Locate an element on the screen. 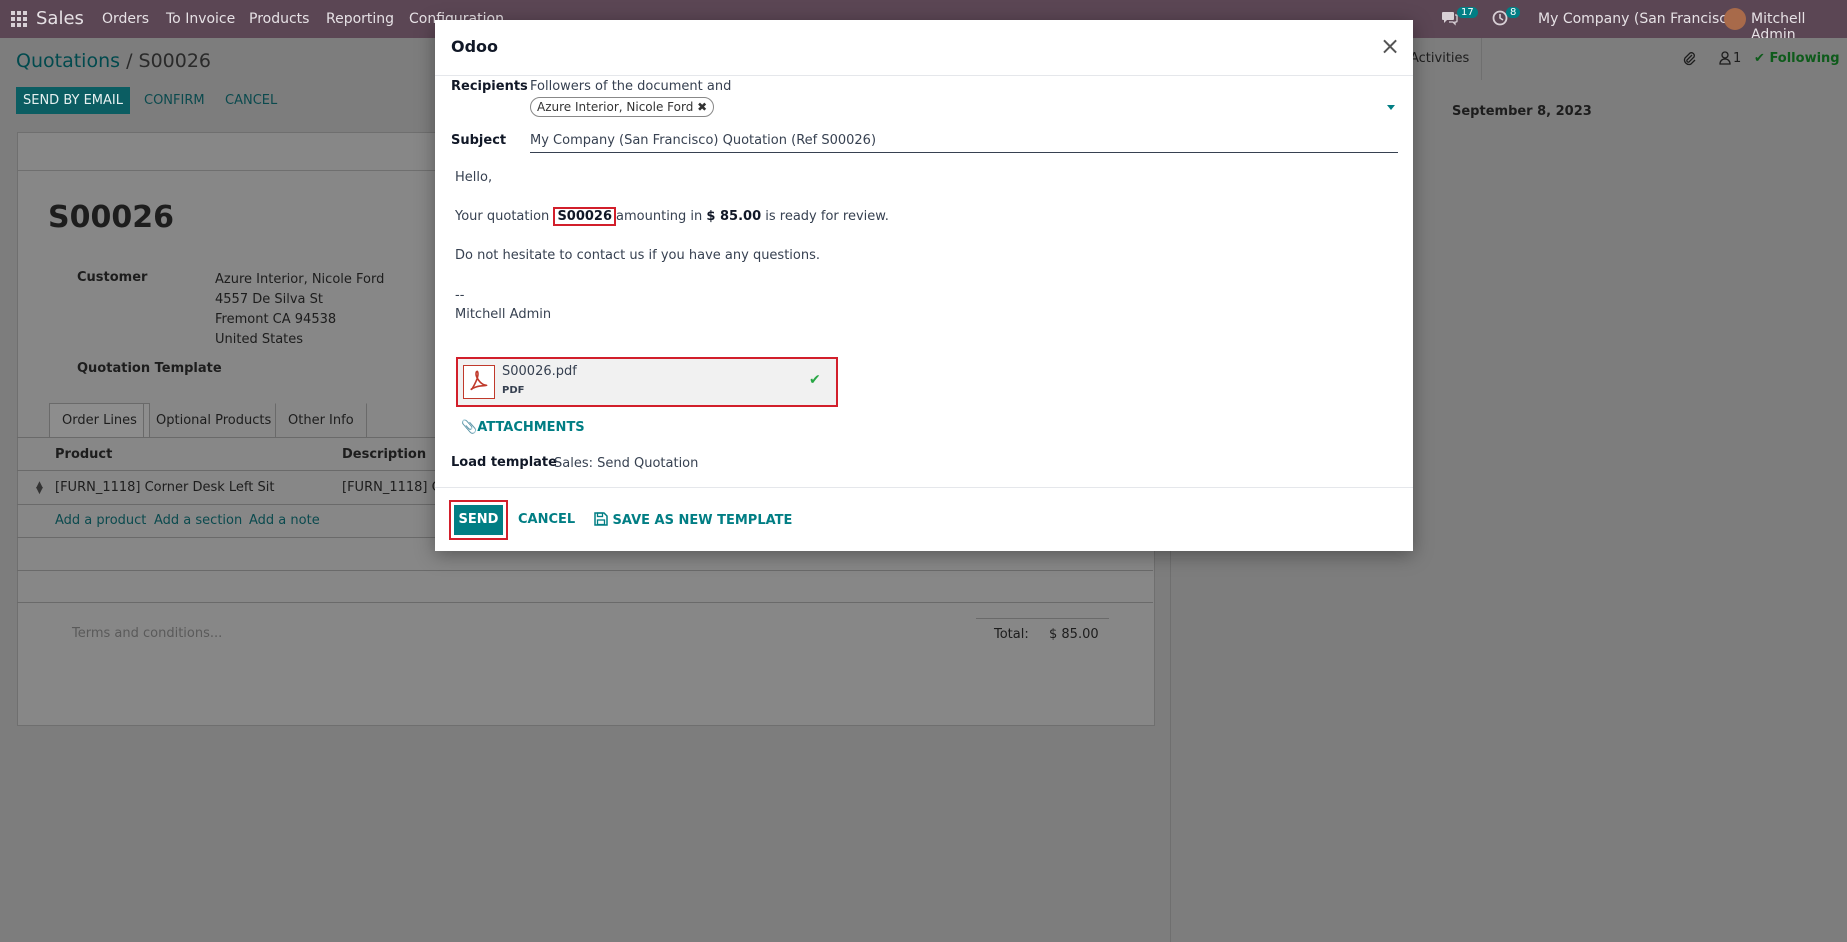 The image size is (1847, 942). quotation-template-label: Quotation Template is located at coordinates (149, 368).